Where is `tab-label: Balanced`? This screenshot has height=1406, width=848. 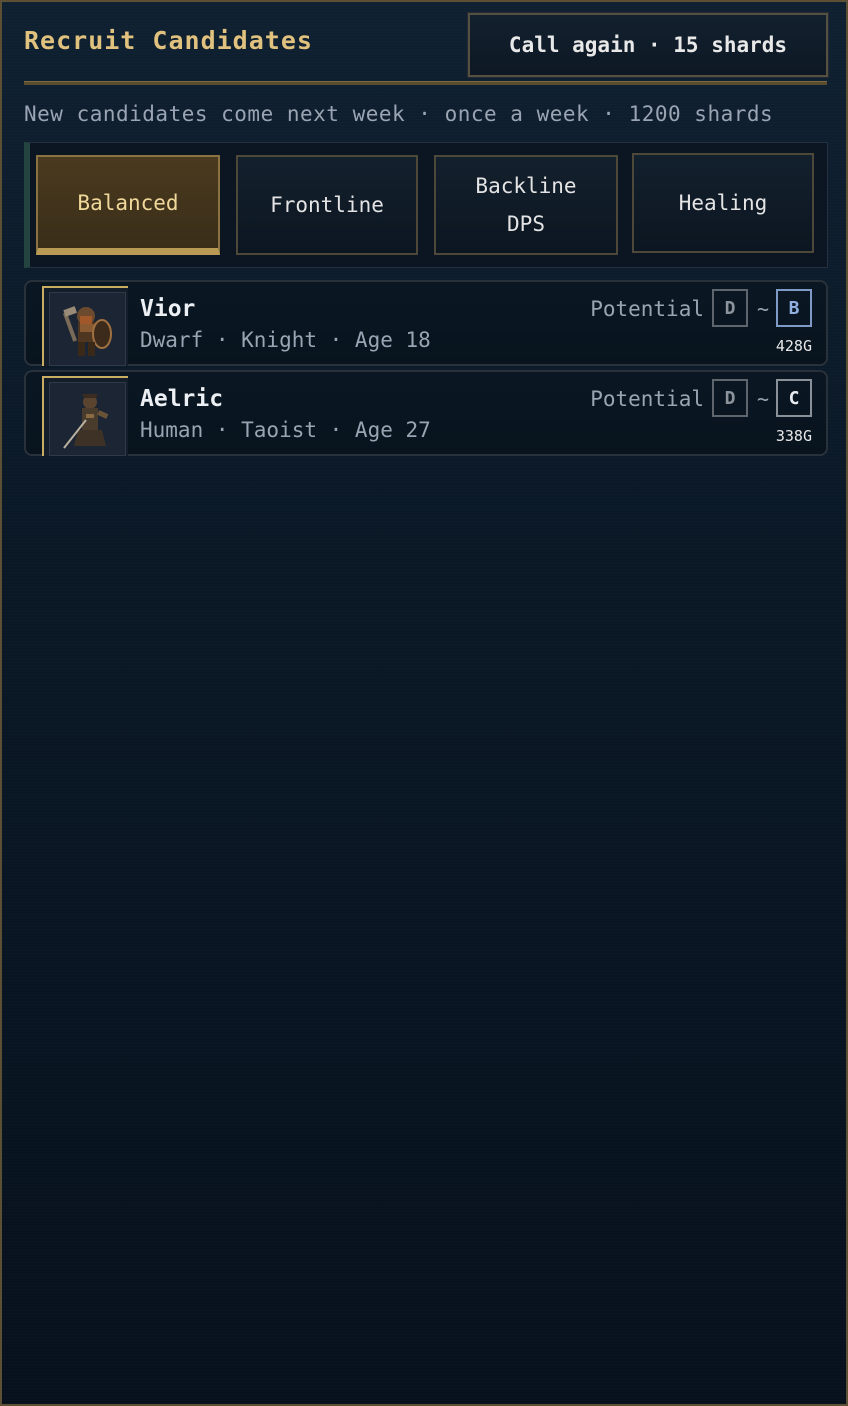
tab-label: Balanced is located at coordinates (128, 202).